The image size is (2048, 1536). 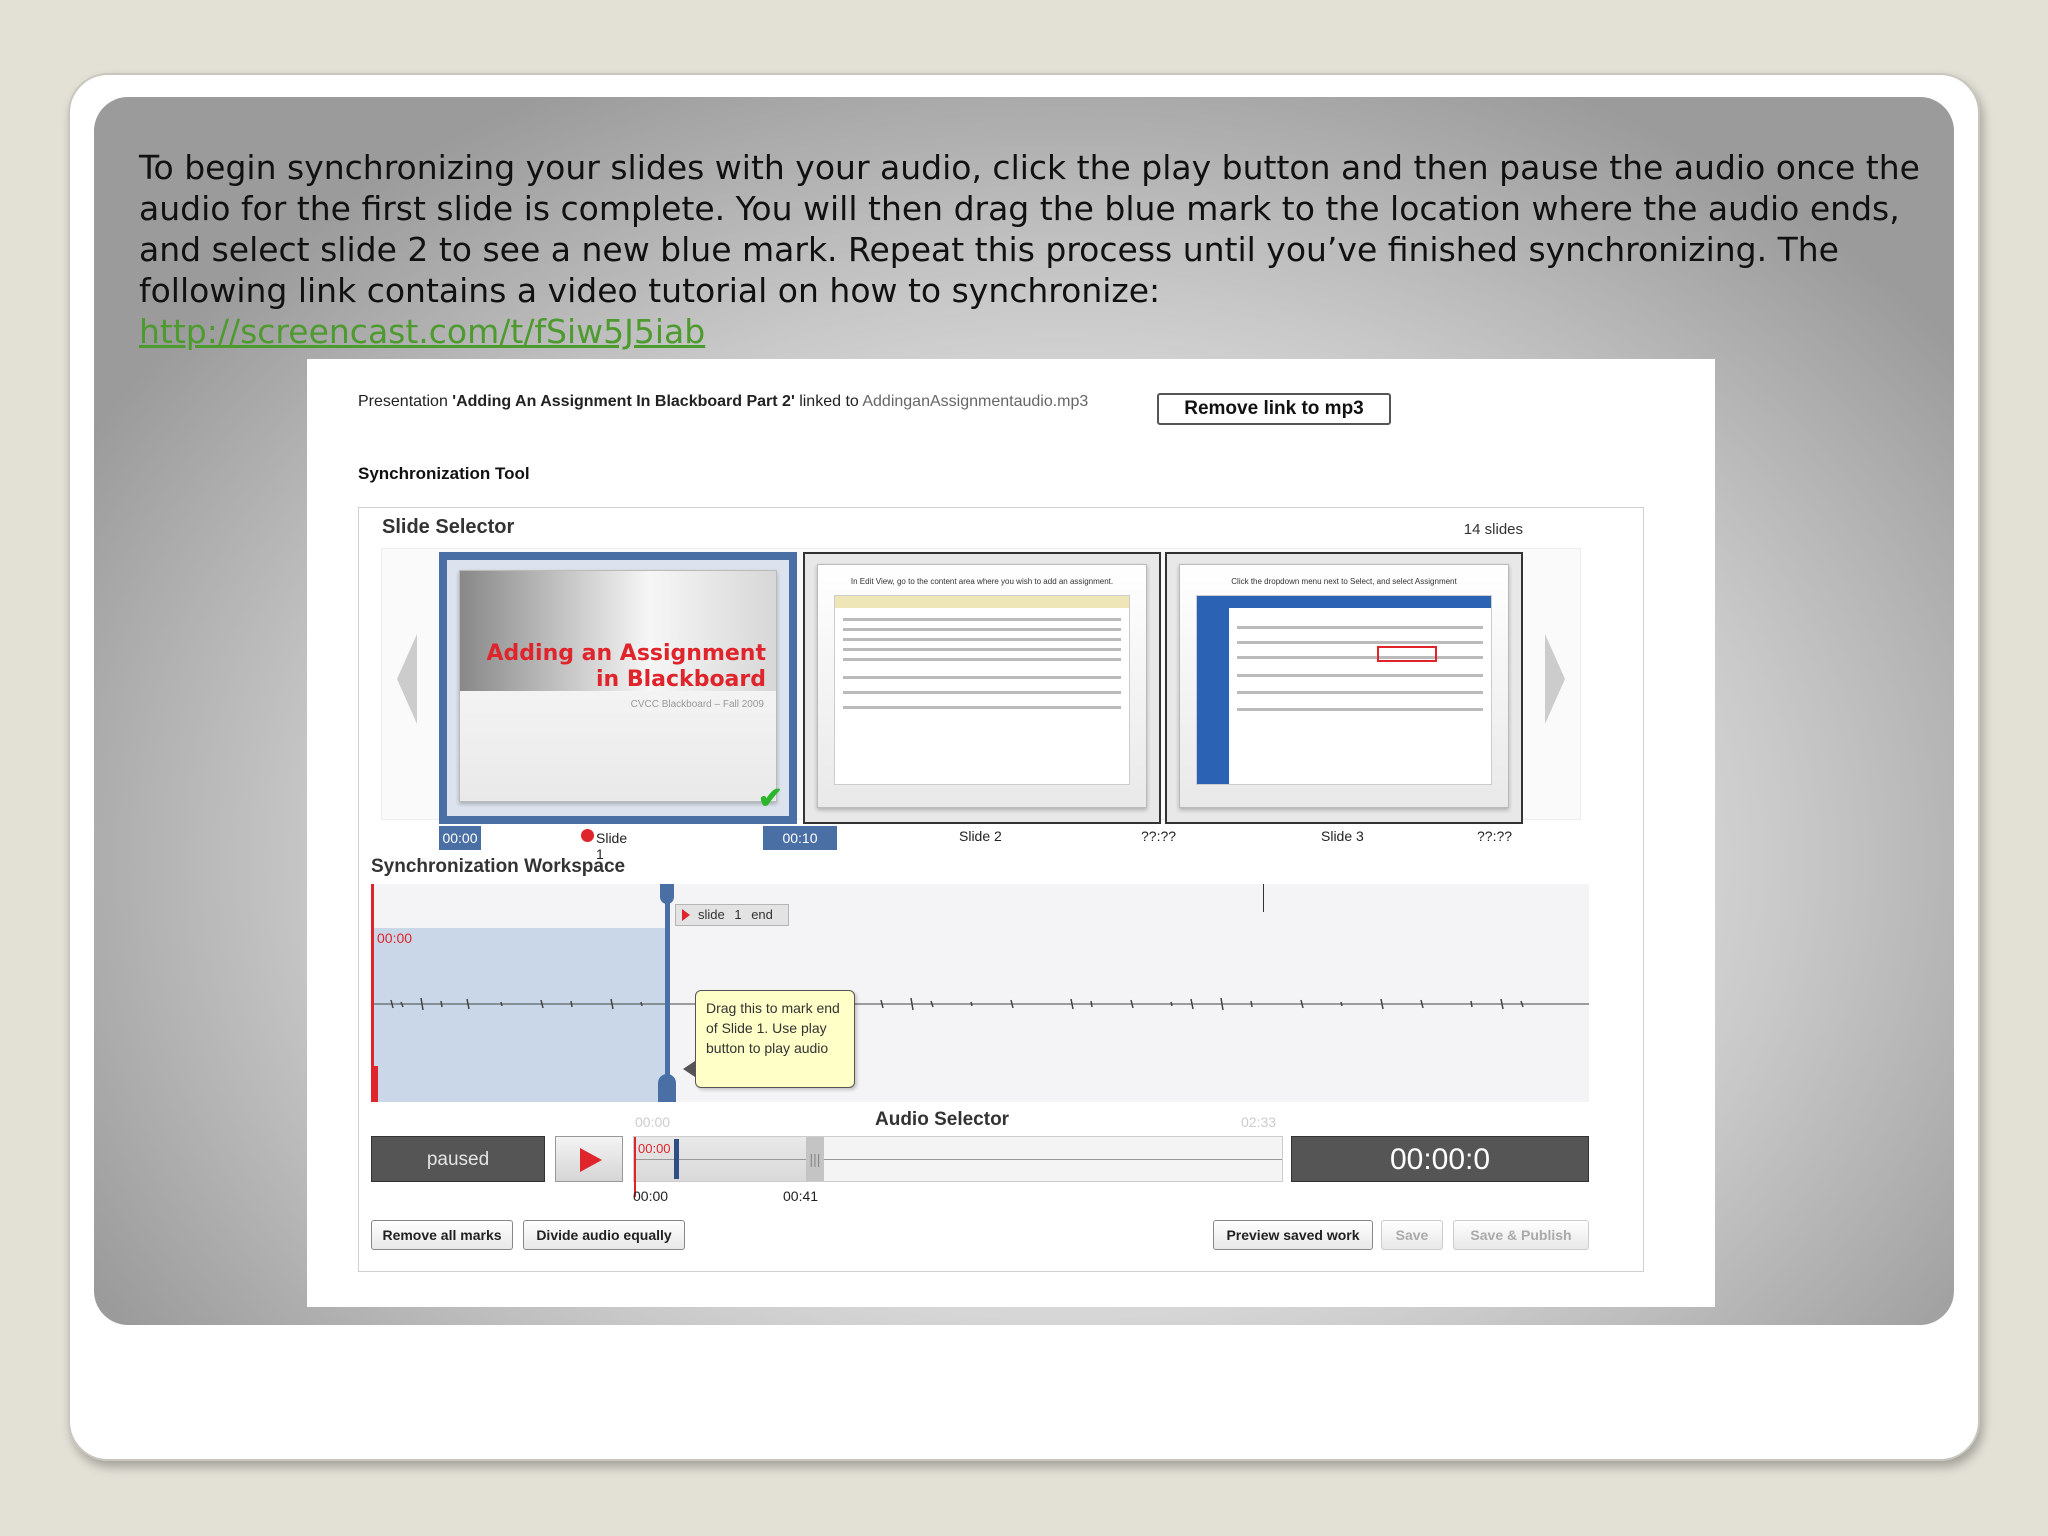 I want to click on range-drag-handle: |||, so click(x=815, y=1159).